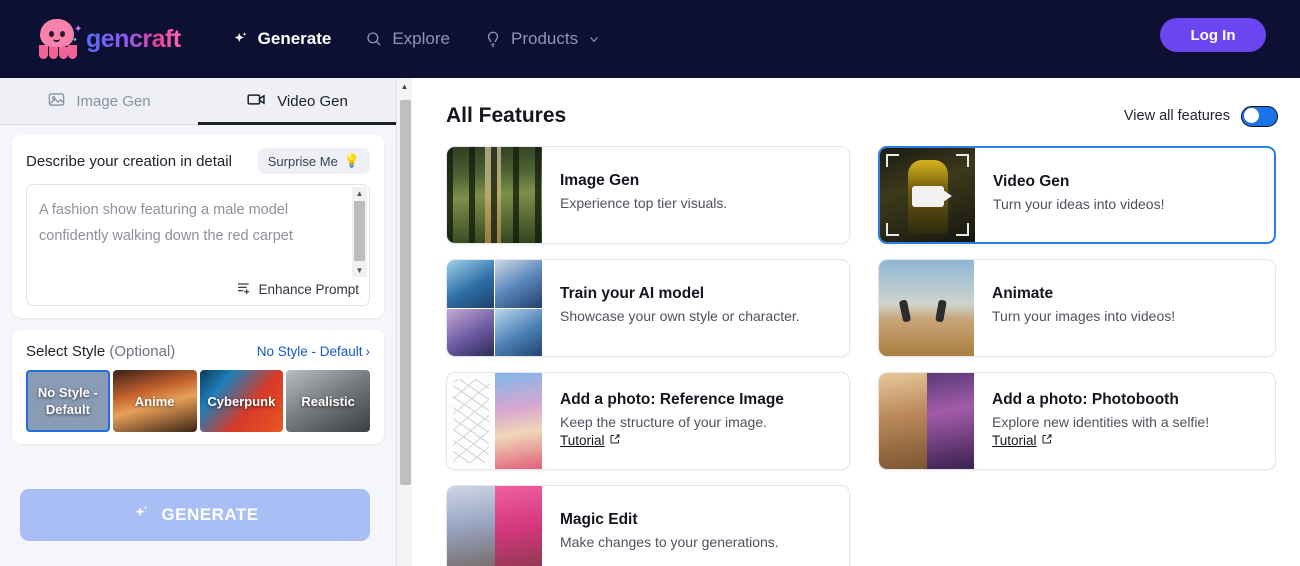 The image size is (1300, 566). I want to click on view-all-features-control: View all features, so click(1201, 116).